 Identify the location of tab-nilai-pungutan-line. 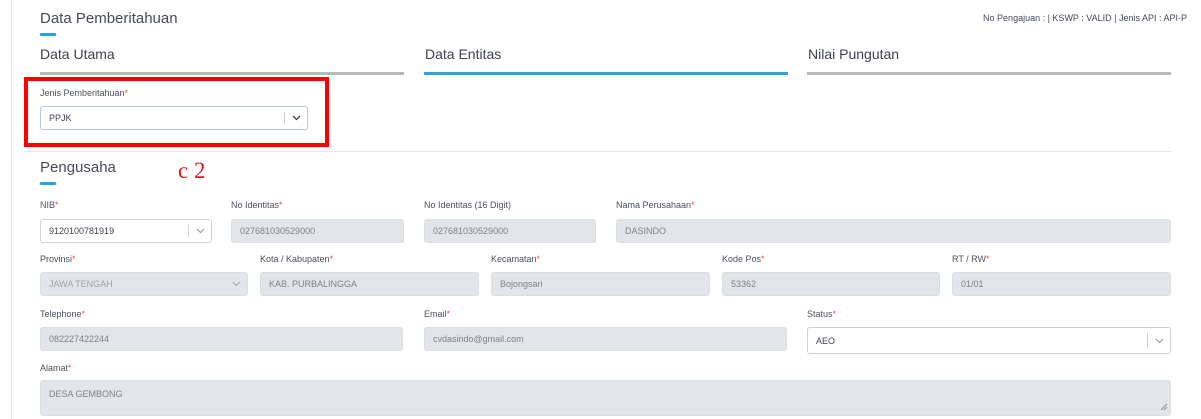
(989, 73).